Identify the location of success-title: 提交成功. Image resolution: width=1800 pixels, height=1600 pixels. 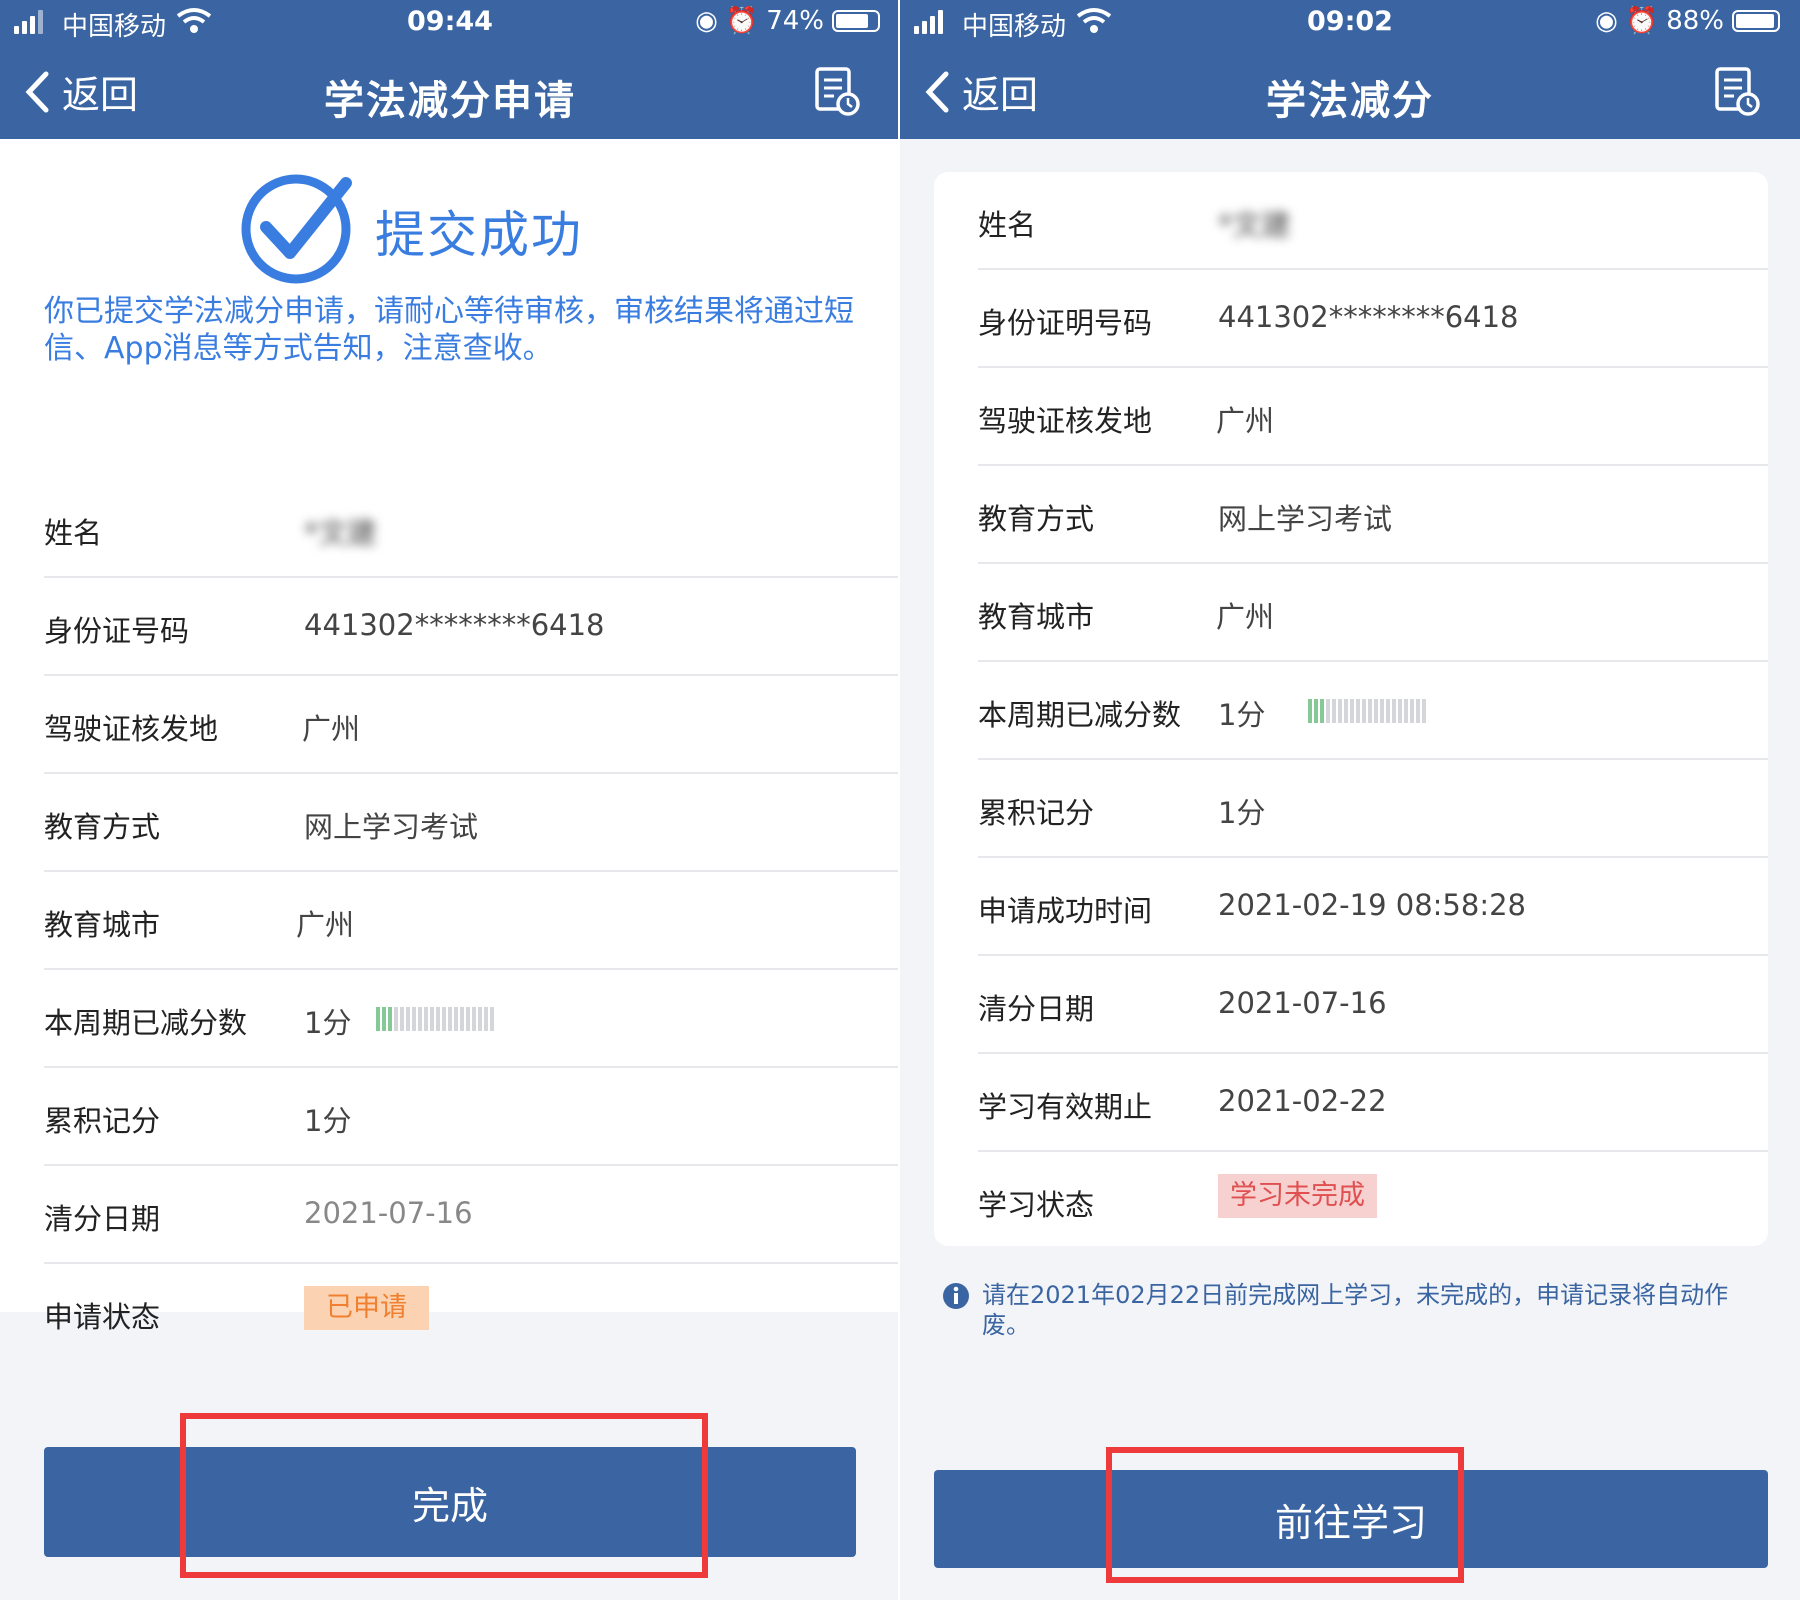
(479, 235).